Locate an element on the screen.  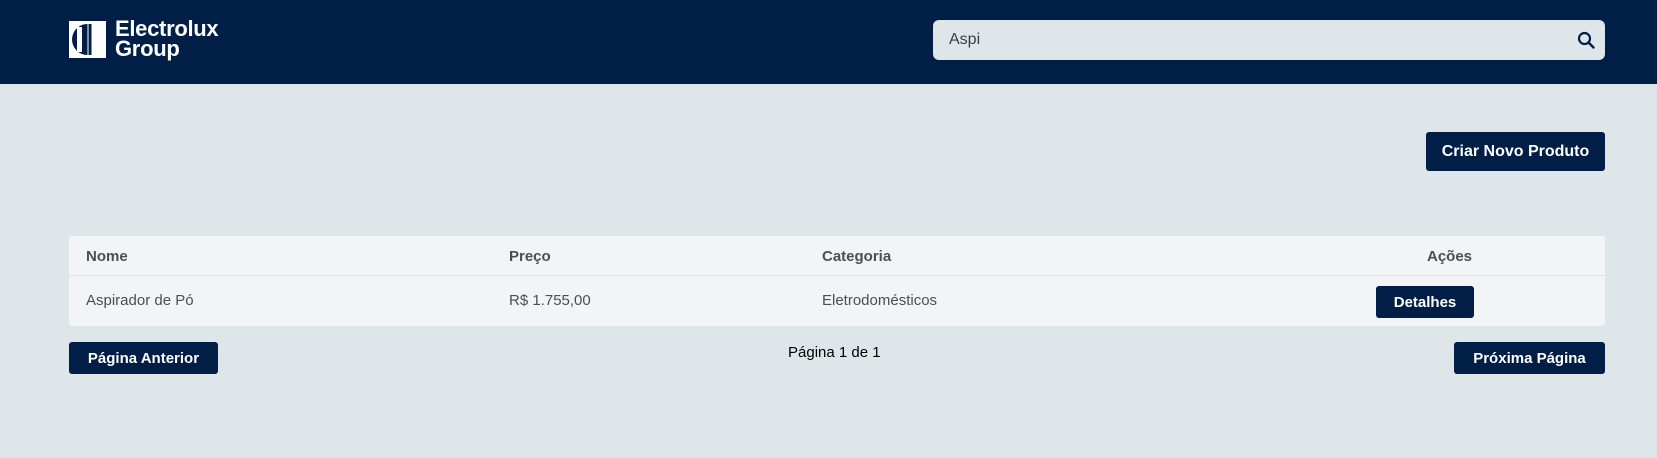
electrolux-logo: Electrolux Group is located at coordinates (144, 39).